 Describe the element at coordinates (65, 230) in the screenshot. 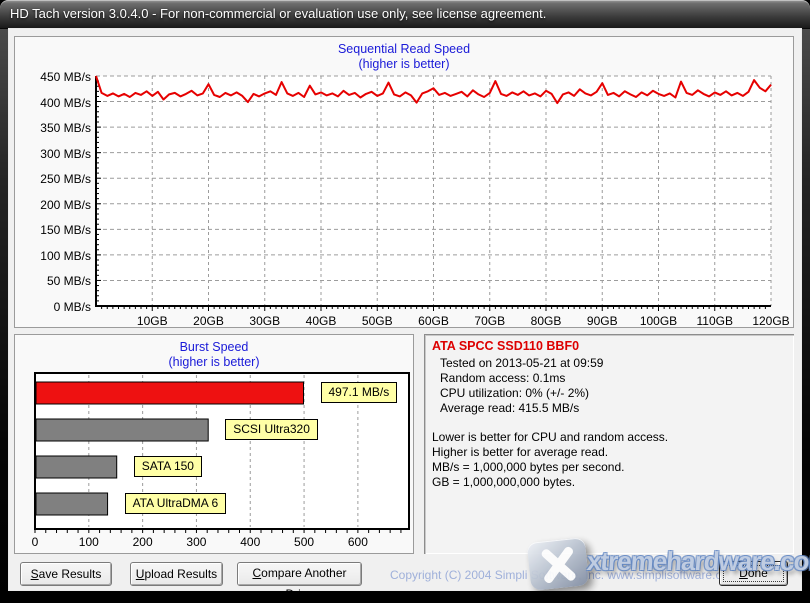

I see `y-axis-tick-label: 150 MB/s` at that location.